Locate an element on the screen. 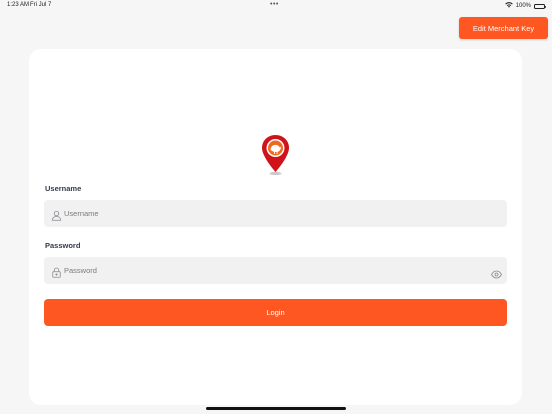 The width and height of the screenshot is (552, 414). username-field is located at coordinates (275, 213).